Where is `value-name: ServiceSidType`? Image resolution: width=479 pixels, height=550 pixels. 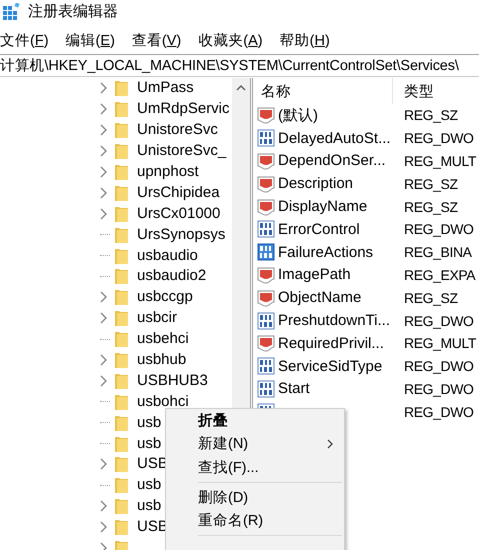
value-name: ServiceSidType is located at coordinates (330, 366).